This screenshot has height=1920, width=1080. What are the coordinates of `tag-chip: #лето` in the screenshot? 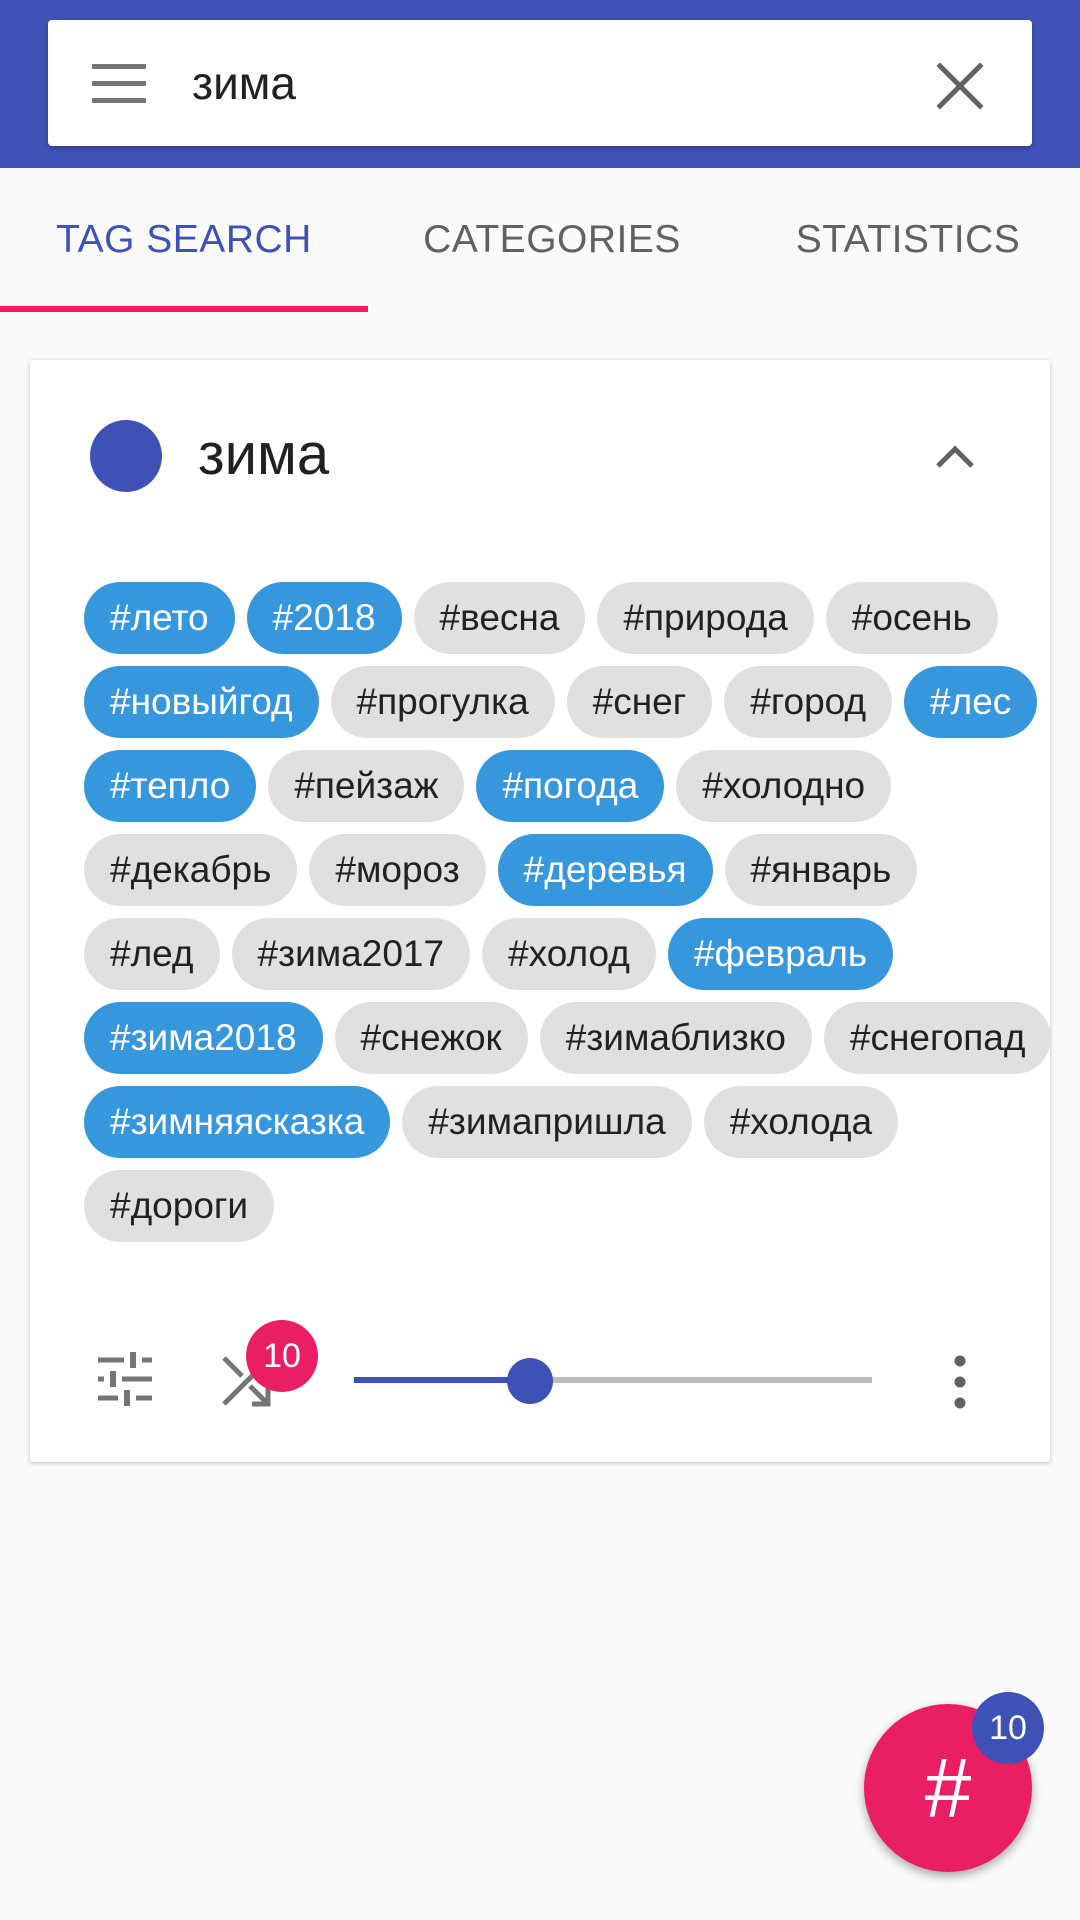 It's located at (159, 618).